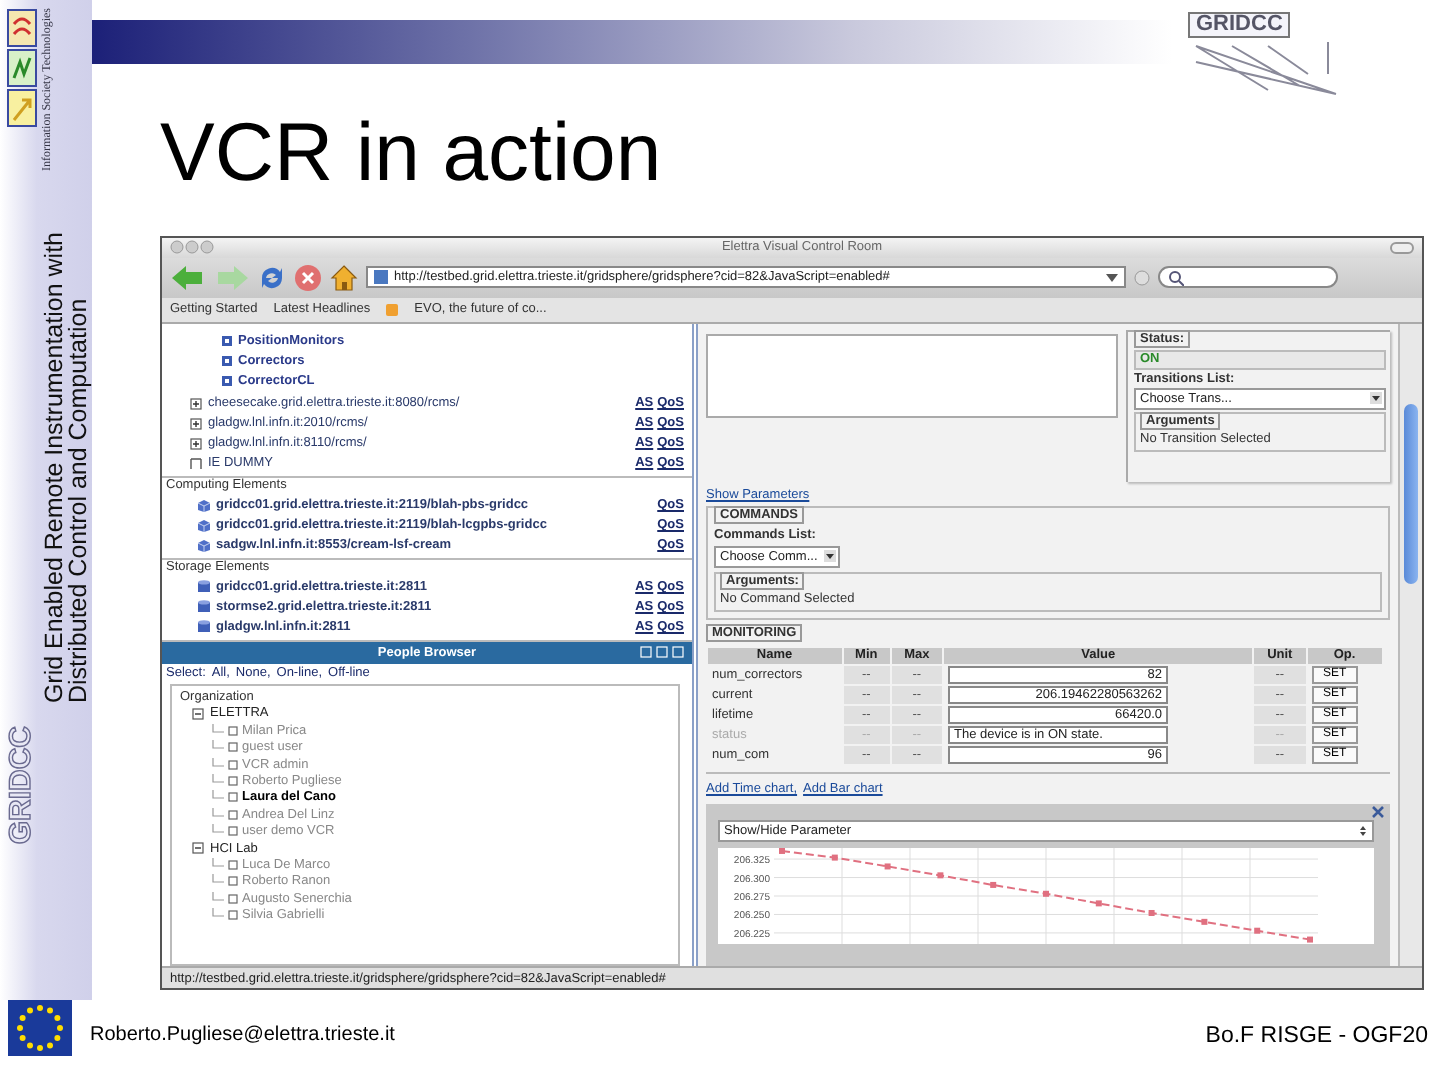 The image size is (1440, 1080). I want to click on search-field, so click(1248, 277).